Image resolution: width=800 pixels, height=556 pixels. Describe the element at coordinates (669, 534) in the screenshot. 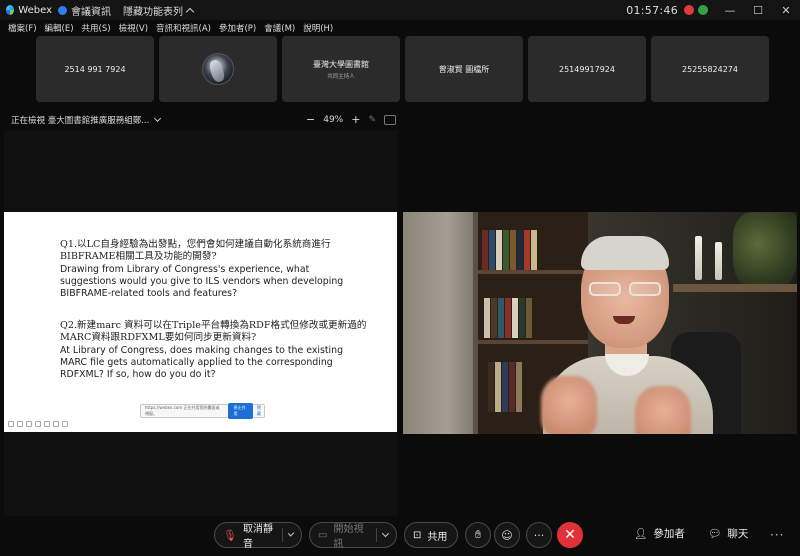

I see `participants-label: 參加者` at that location.